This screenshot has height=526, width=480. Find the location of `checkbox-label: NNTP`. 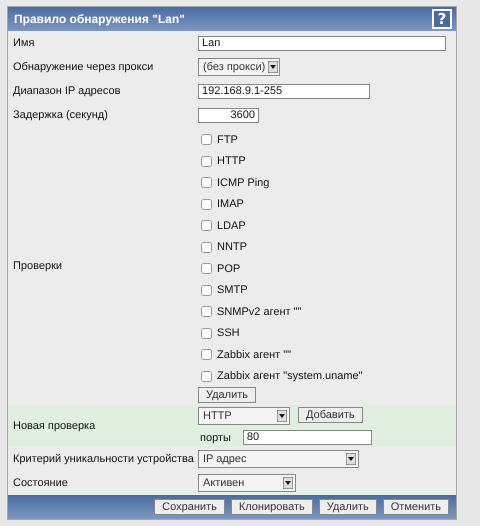

checkbox-label: NNTP is located at coordinates (232, 247).